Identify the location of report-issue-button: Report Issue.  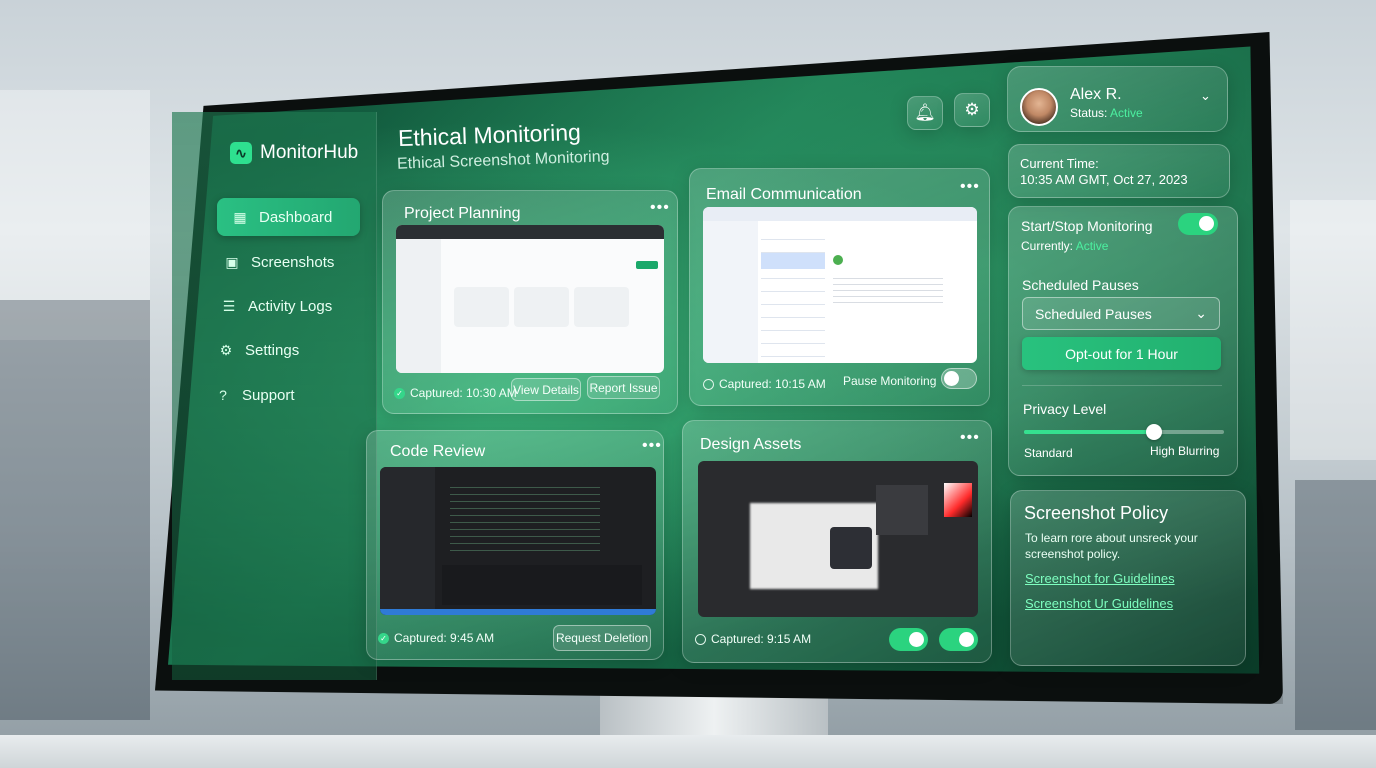
(623, 387).